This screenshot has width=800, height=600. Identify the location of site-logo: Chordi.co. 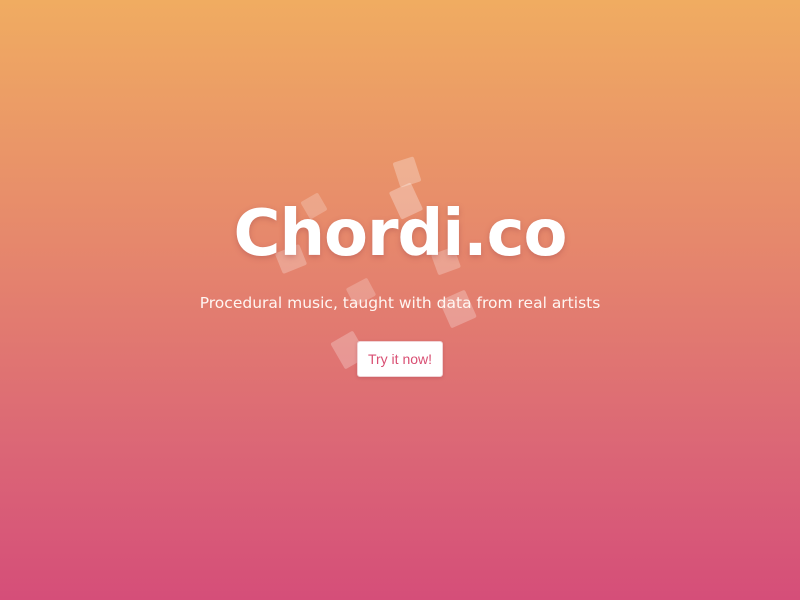
(400, 234).